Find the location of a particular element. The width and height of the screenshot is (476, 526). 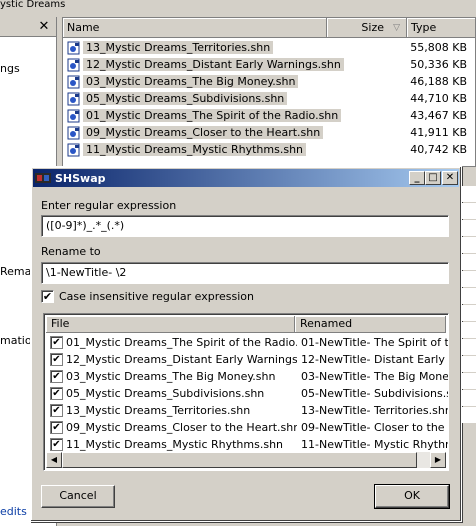

left-pane-header: ✕ is located at coordinates (28, 27).